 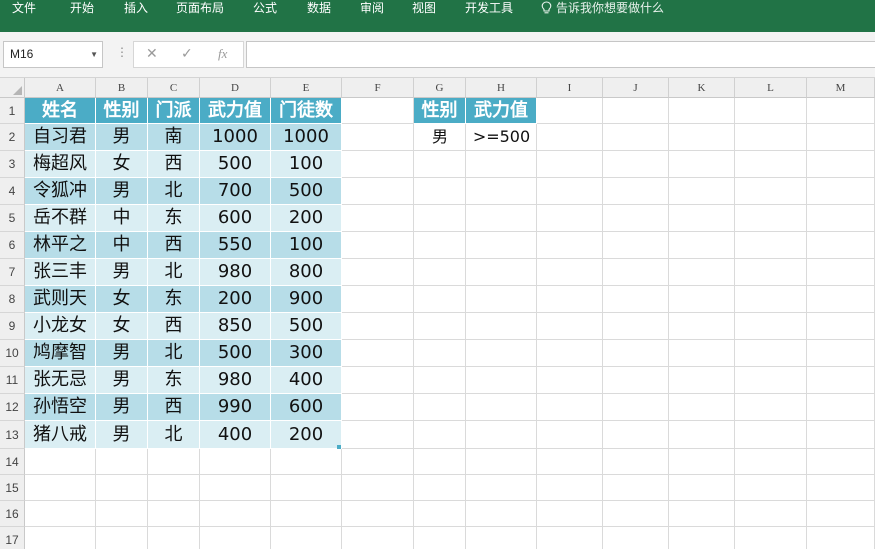 I want to click on row-header-15: 15, so click(x=12, y=488).